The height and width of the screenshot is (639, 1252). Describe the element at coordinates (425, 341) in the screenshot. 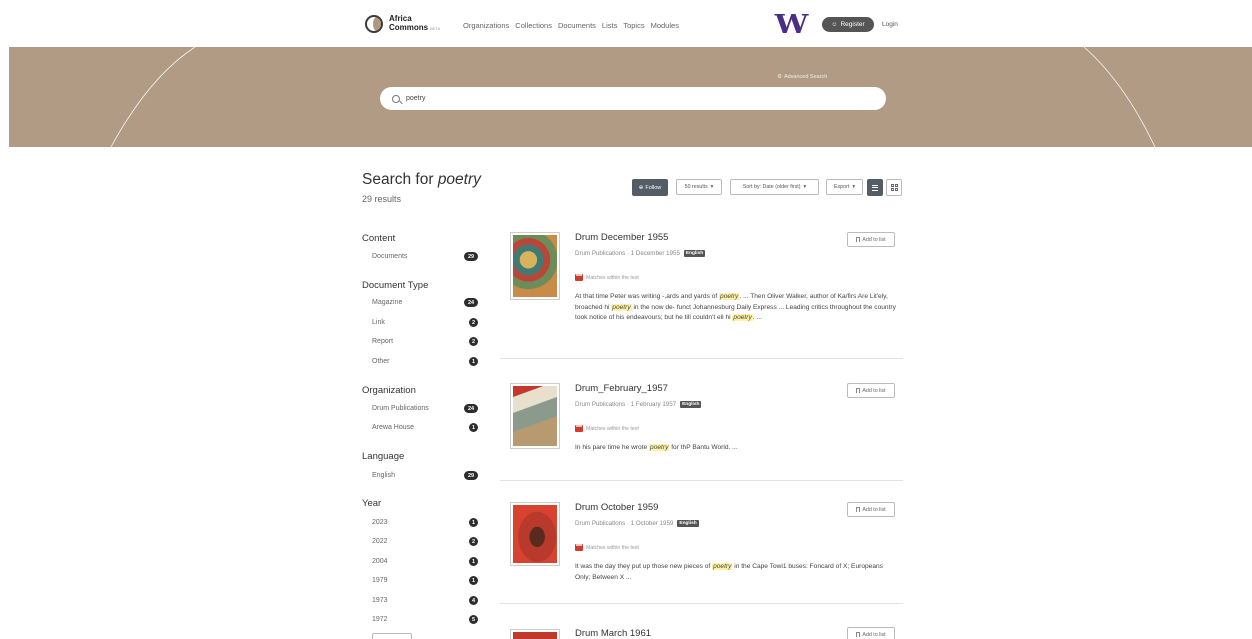

I see `facet-item: Report 2` at that location.